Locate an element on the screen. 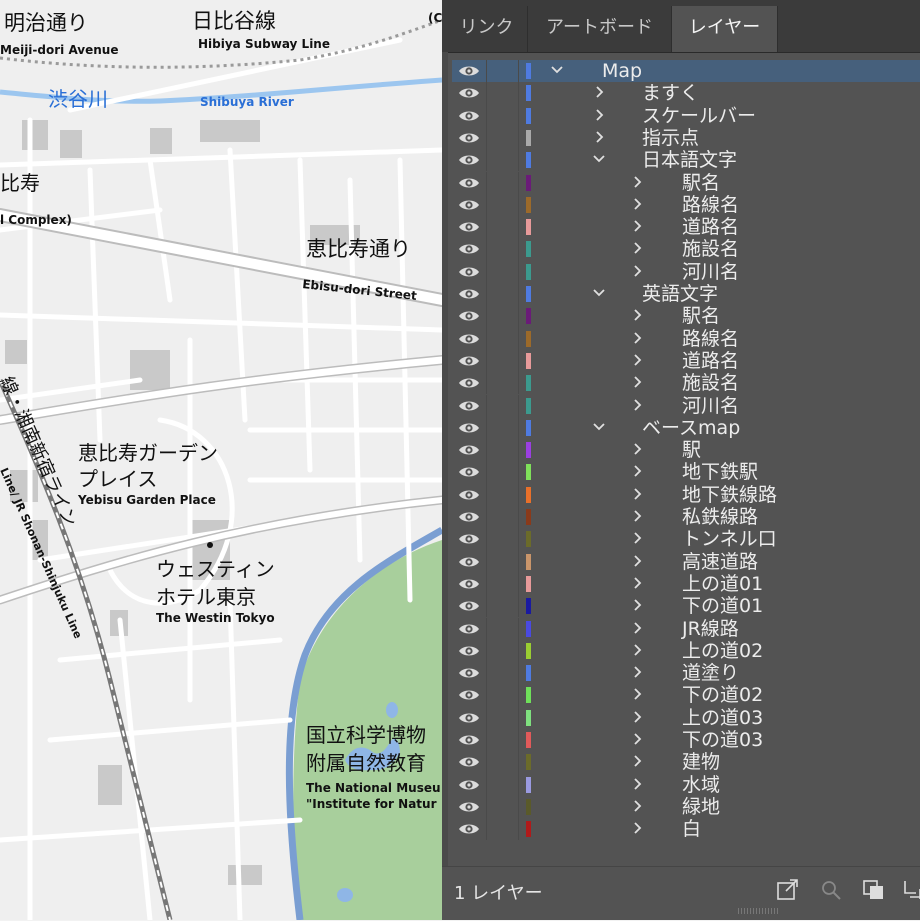 This screenshot has width=920, height=921. layer-name: 下の道02 is located at coordinates (722, 695).